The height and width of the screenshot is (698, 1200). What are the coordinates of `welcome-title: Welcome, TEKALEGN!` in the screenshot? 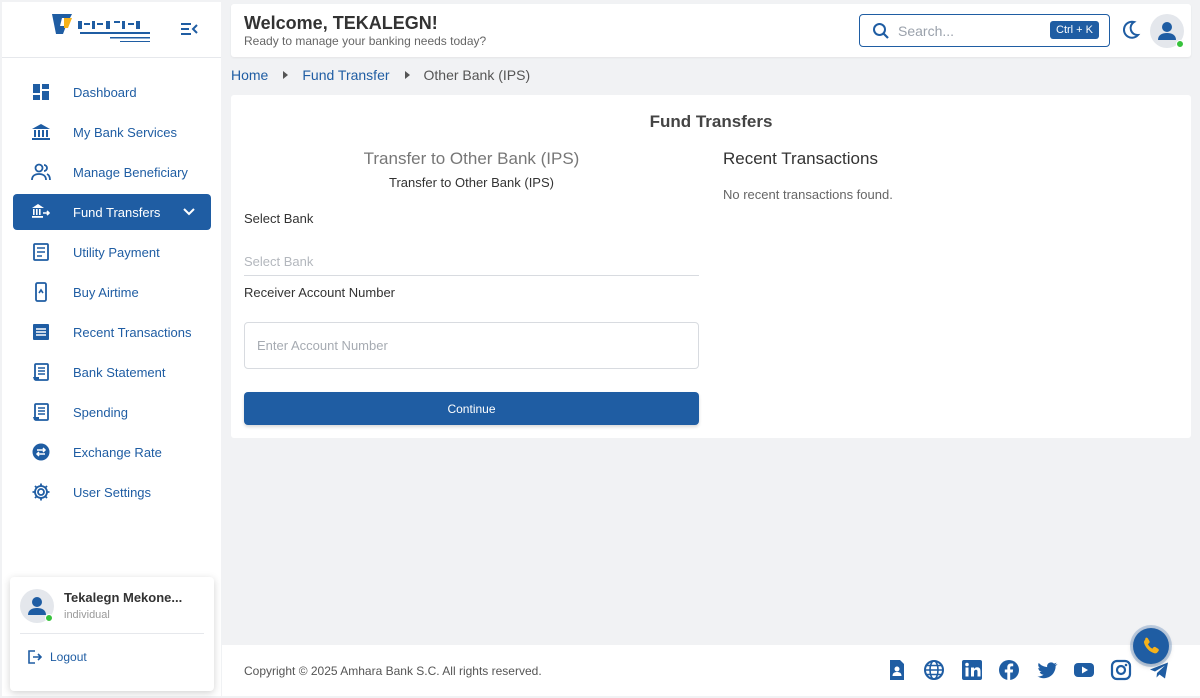 It's located at (341, 23).